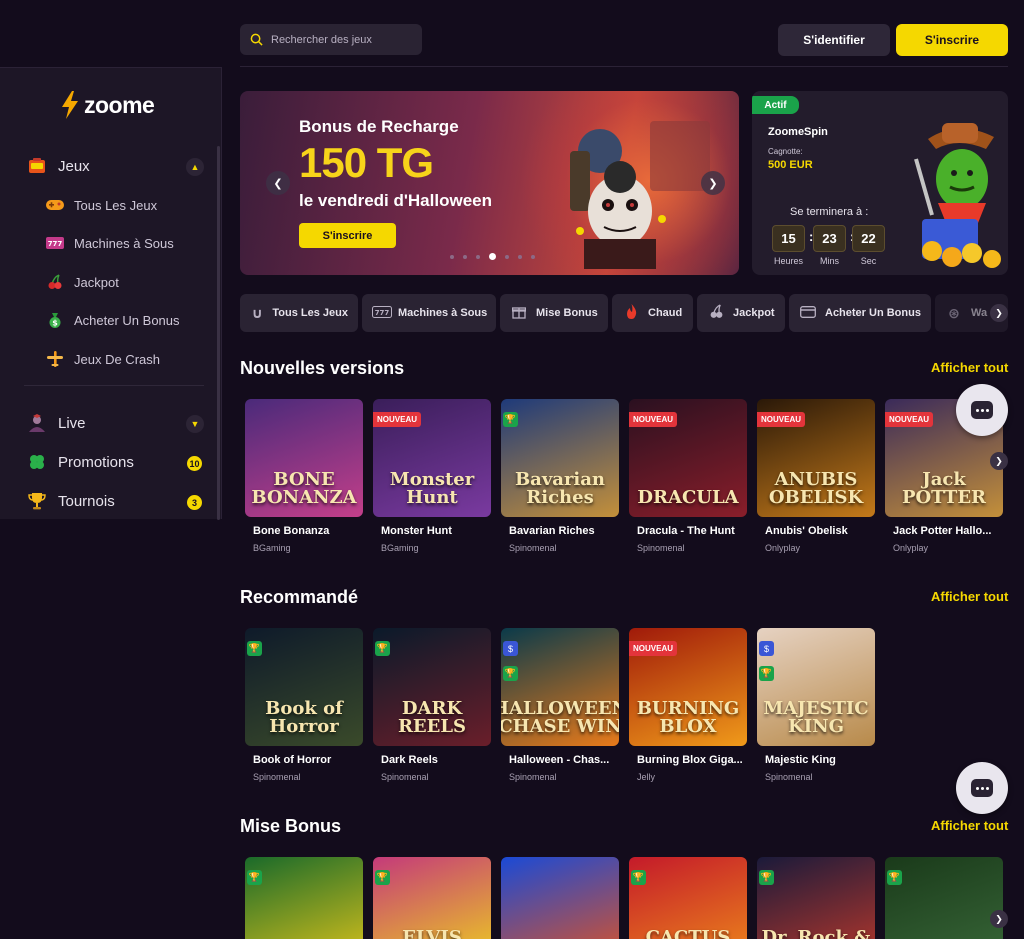  I want to click on game-card: Monster Hunt NOUVEAU Monster Hunt BGaming, so click(432, 476).